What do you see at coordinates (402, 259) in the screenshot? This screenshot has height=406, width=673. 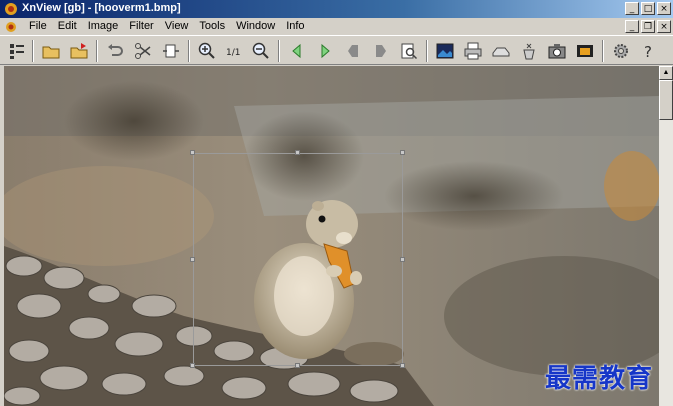 I see `selection-handle-e` at bounding box center [402, 259].